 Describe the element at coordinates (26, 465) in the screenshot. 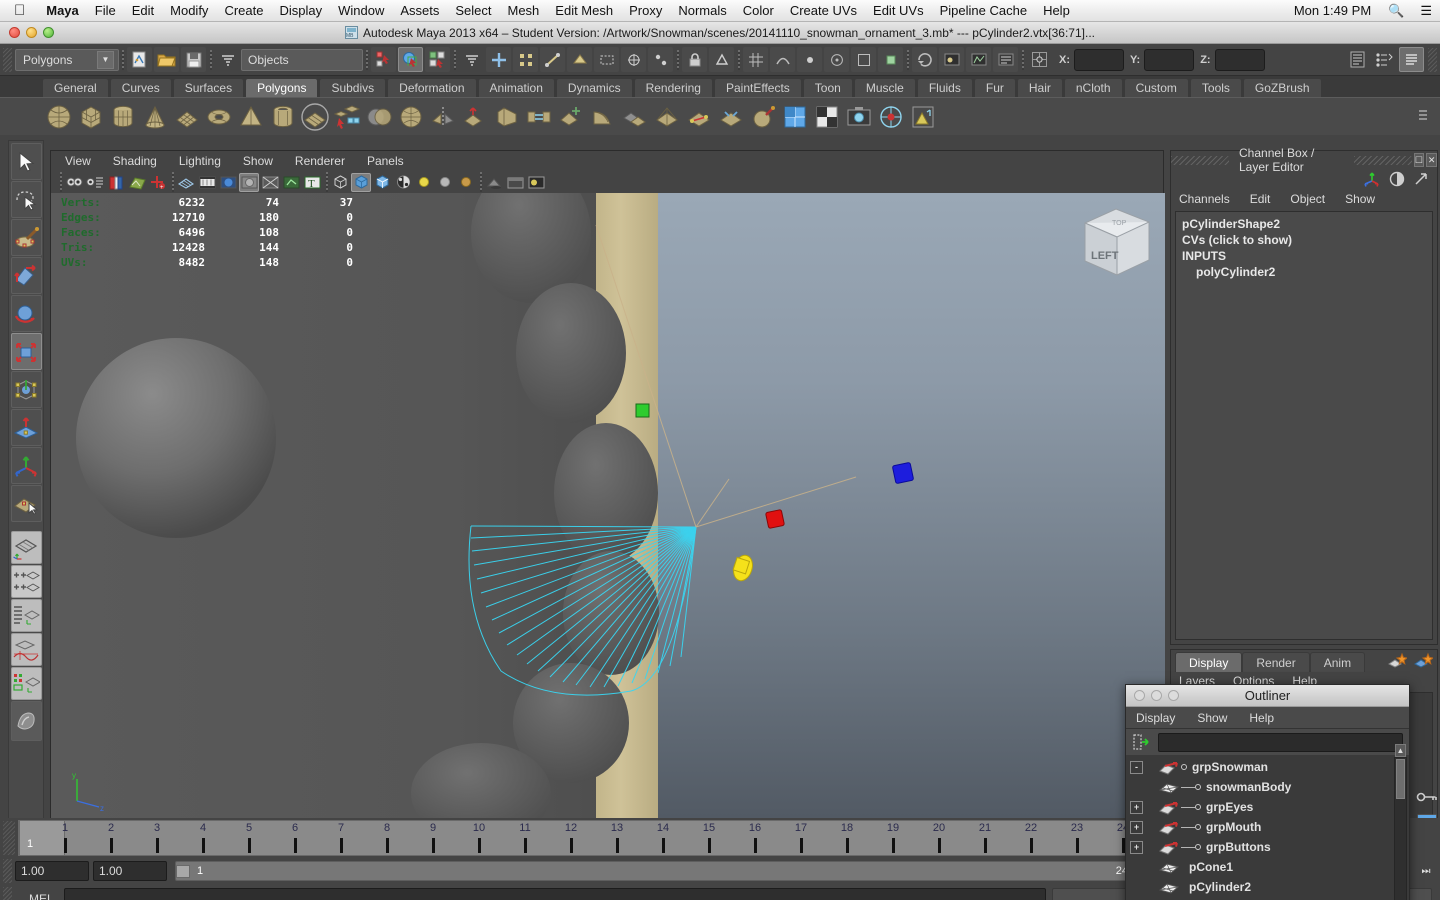

I see `show-manipulator-tool-icon` at that location.